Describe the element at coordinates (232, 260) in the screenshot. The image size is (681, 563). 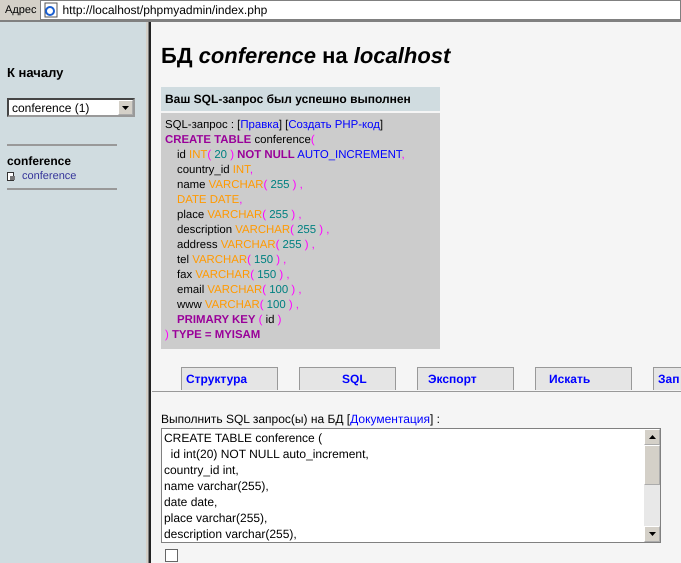
I see `sql-code-line: tel VARCHAR( 150 ) ,` at that location.